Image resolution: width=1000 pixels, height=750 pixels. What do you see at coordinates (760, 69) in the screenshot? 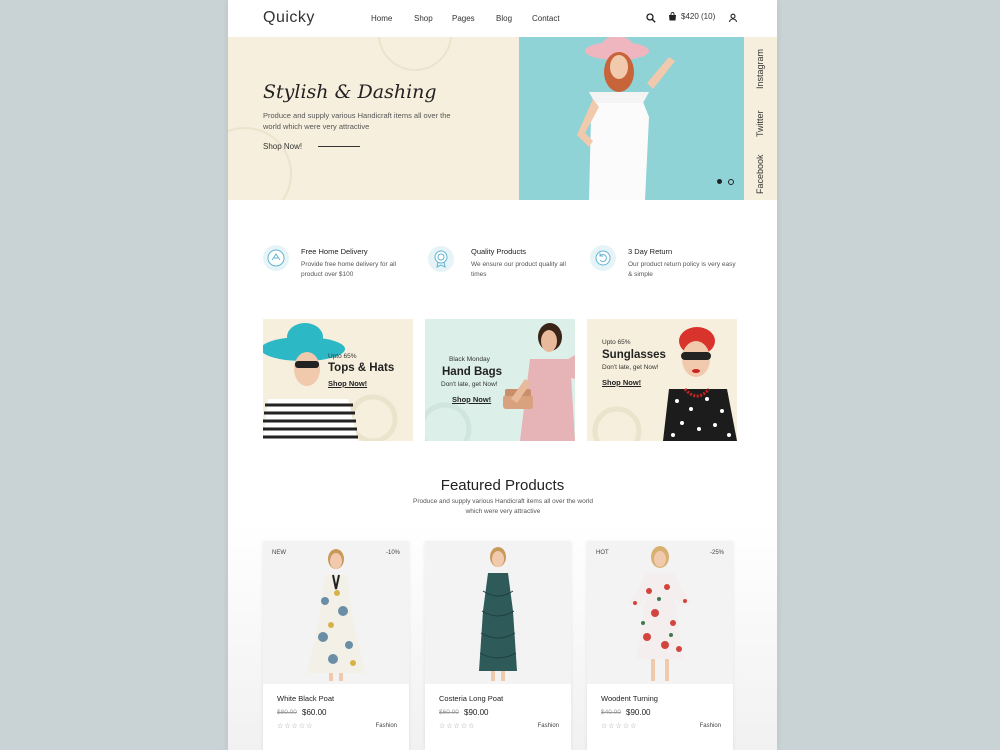
I see `social-instagram-link: Instagram` at bounding box center [760, 69].